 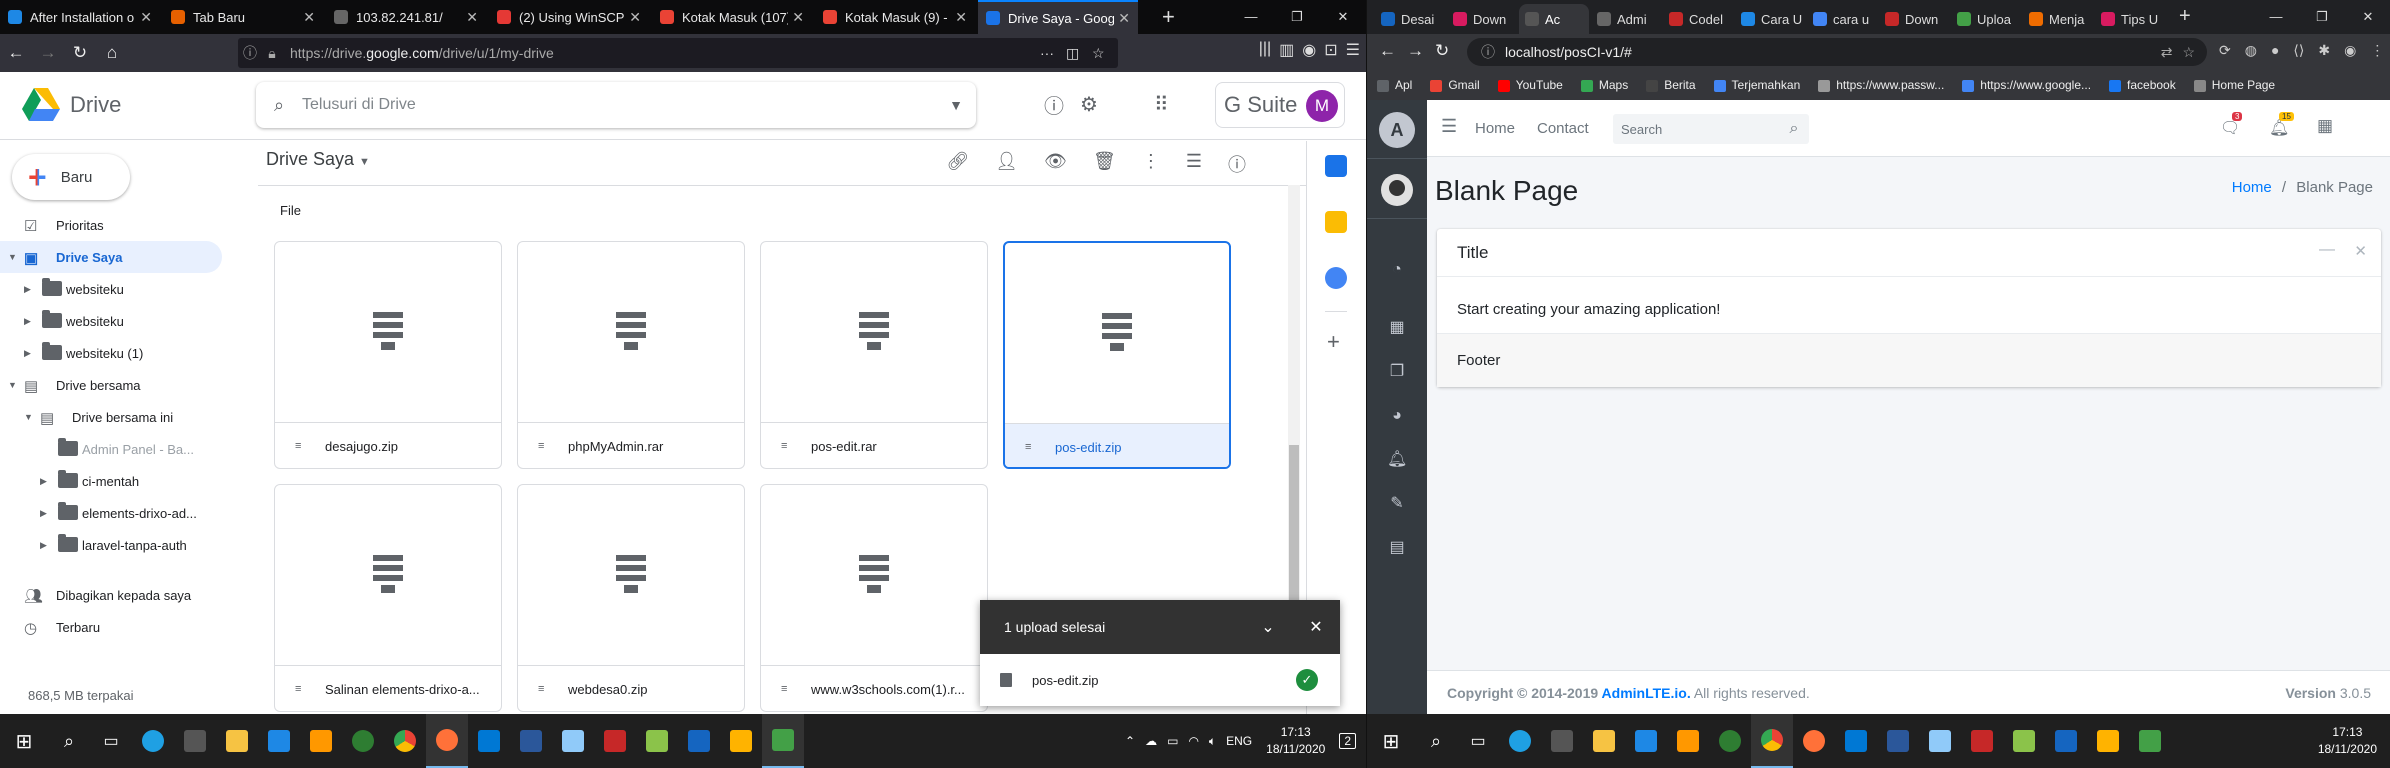 I want to click on gitkraken-icon, so click(x=1730, y=741).